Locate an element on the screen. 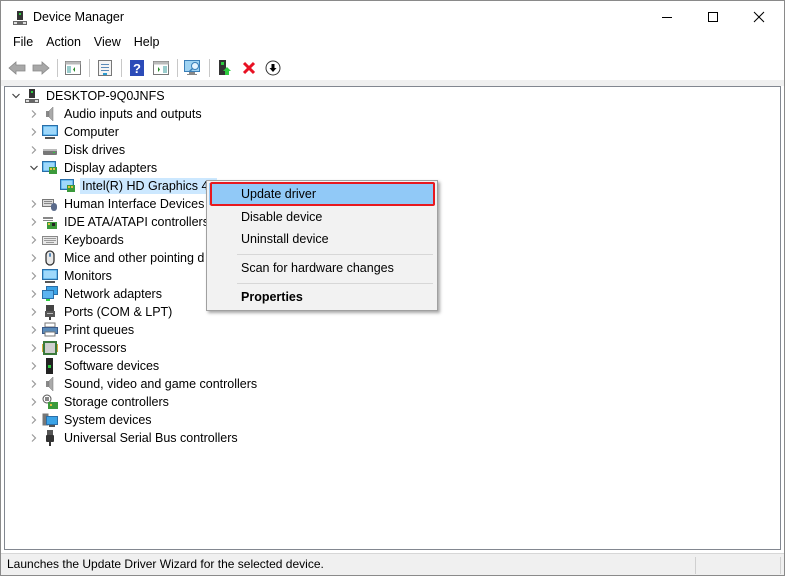 Image resolution: width=785 pixels, height=576 pixels. tree-category: Network adapters is located at coordinates (95, 294).